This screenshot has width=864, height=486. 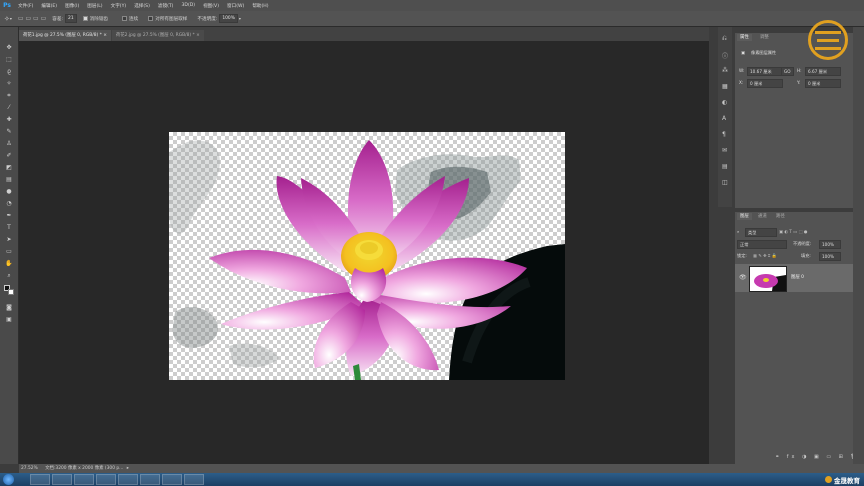 What do you see at coordinates (830, 256) in the screenshot?
I see `fill-input: 100%` at bounding box center [830, 256].